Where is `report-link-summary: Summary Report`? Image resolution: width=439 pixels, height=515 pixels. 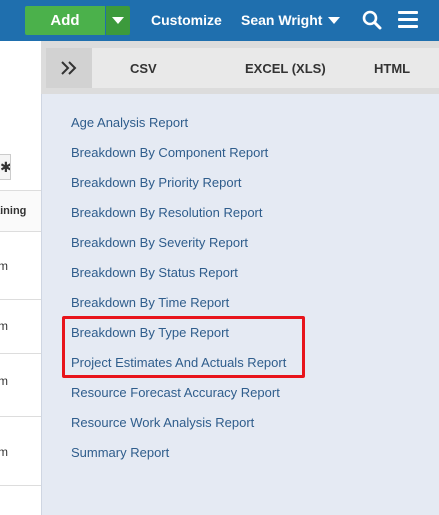
report-link-summary: Summary Report is located at coordinates (120, 452).